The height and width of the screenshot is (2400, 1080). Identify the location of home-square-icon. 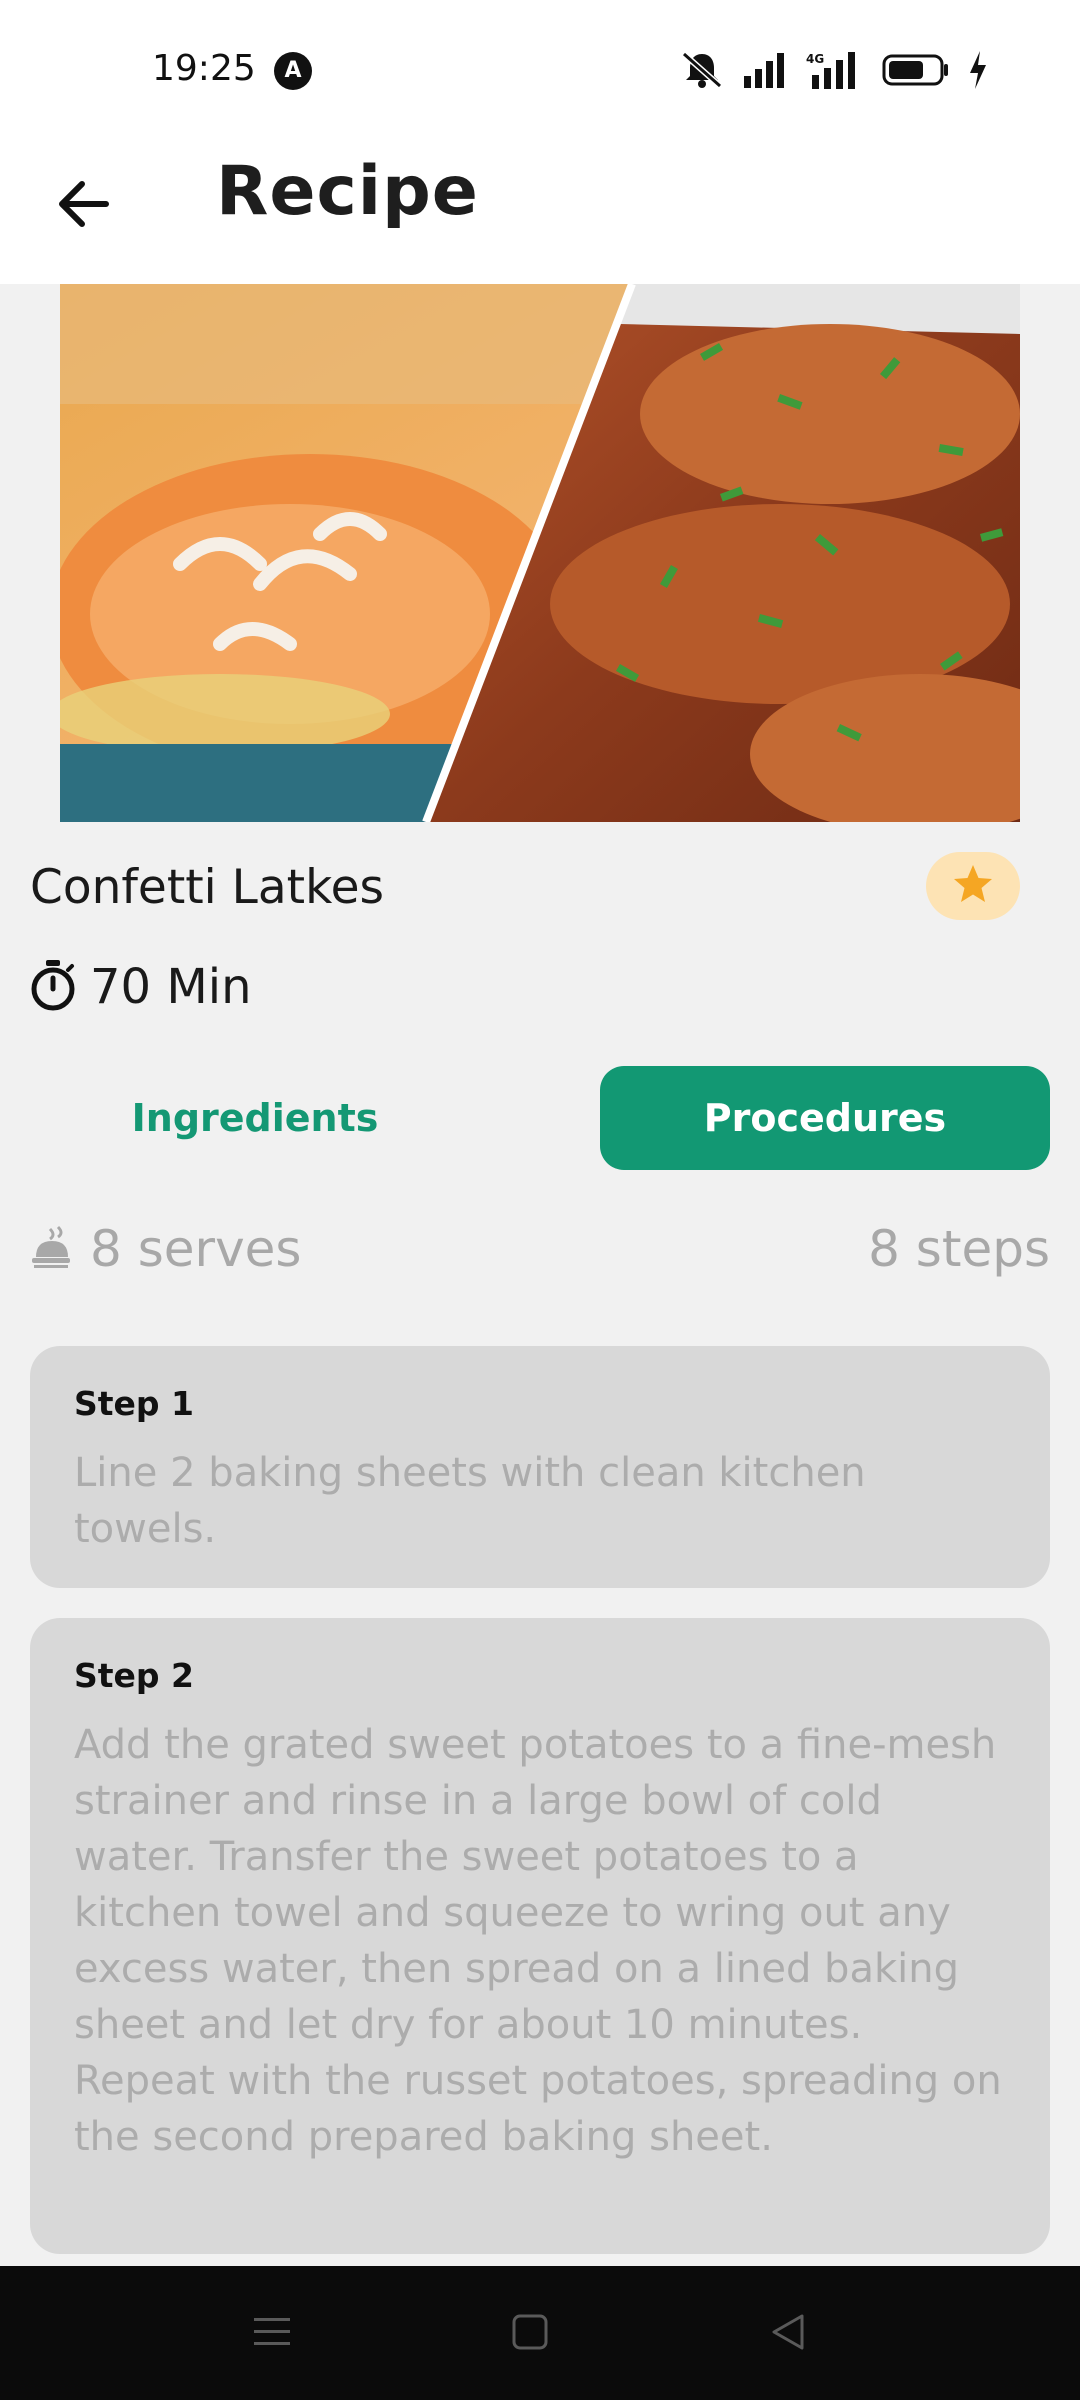
(530, 2334).